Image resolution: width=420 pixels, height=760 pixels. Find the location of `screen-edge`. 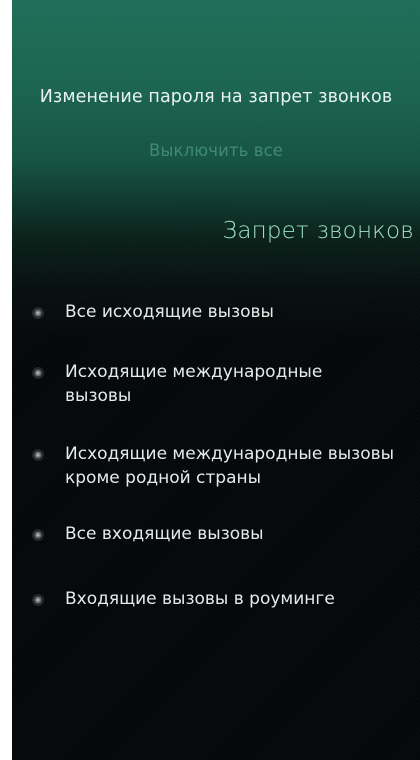

screen-edge is located at coordinates (6, 380).